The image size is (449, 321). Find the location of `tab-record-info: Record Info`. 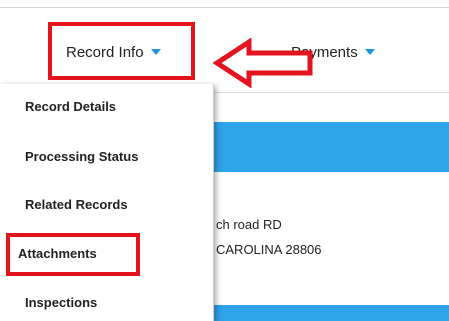

tab-record-info: Record Info is located at coordinates (113, 52).